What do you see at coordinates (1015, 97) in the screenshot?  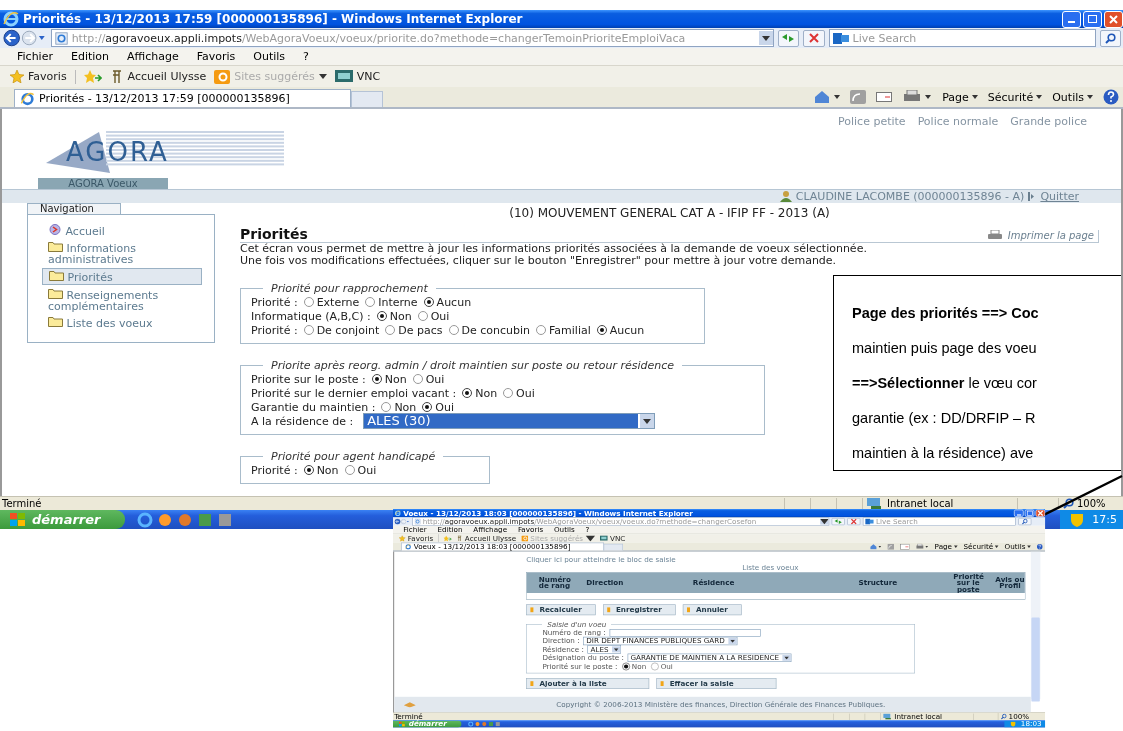 I see `command-menu: Sécurité` at bounding box center [1015, 97].